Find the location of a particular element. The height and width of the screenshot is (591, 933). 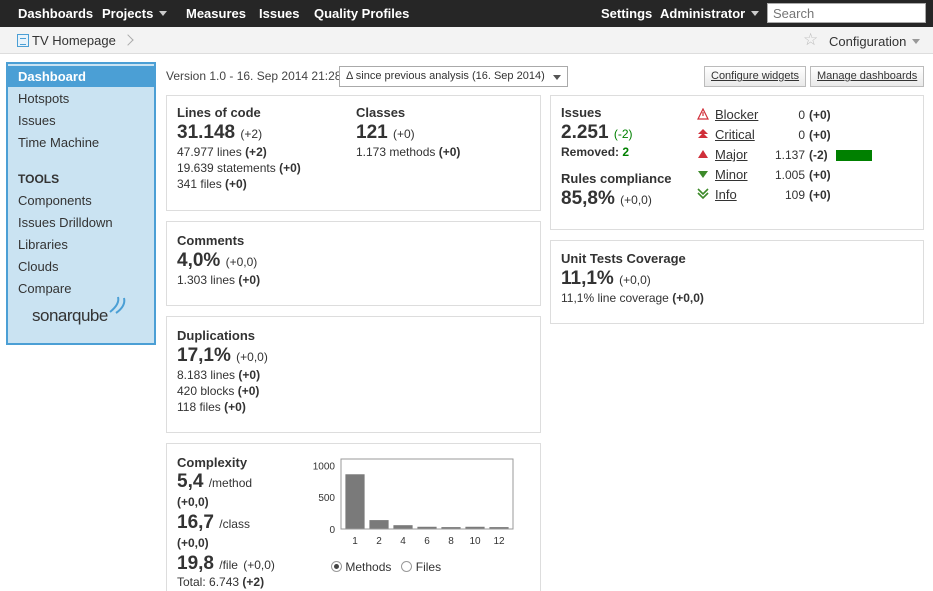

per-class-unit: /class is located at coordinates (234, 524).